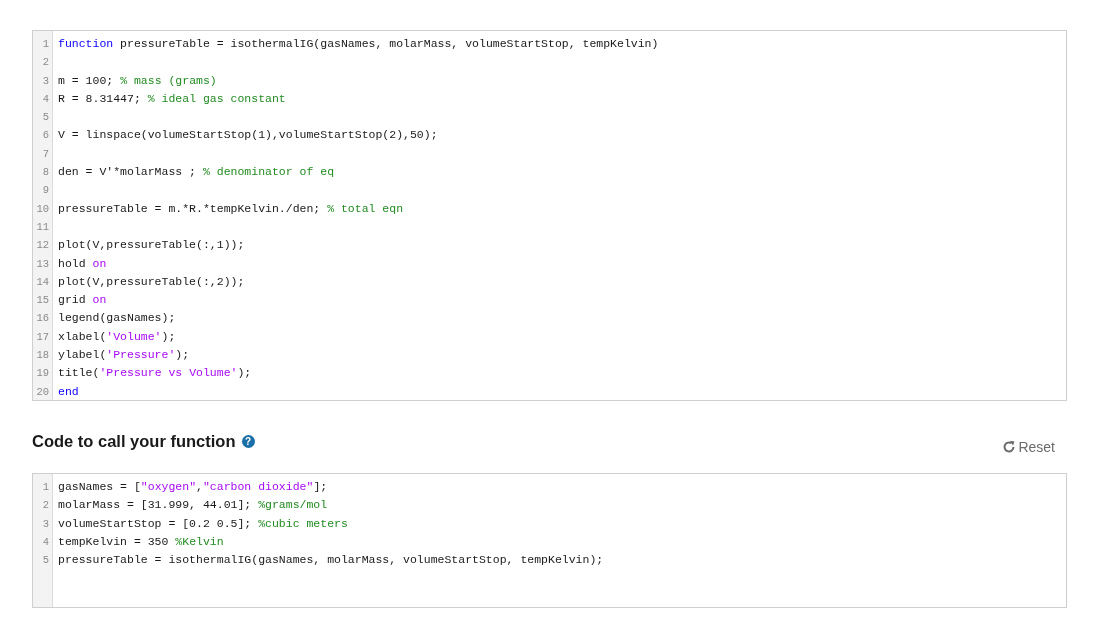  Describe the element at coordinates (117, 318) in the screenshot. I see `code-token: legend(gasNames);` at that location.